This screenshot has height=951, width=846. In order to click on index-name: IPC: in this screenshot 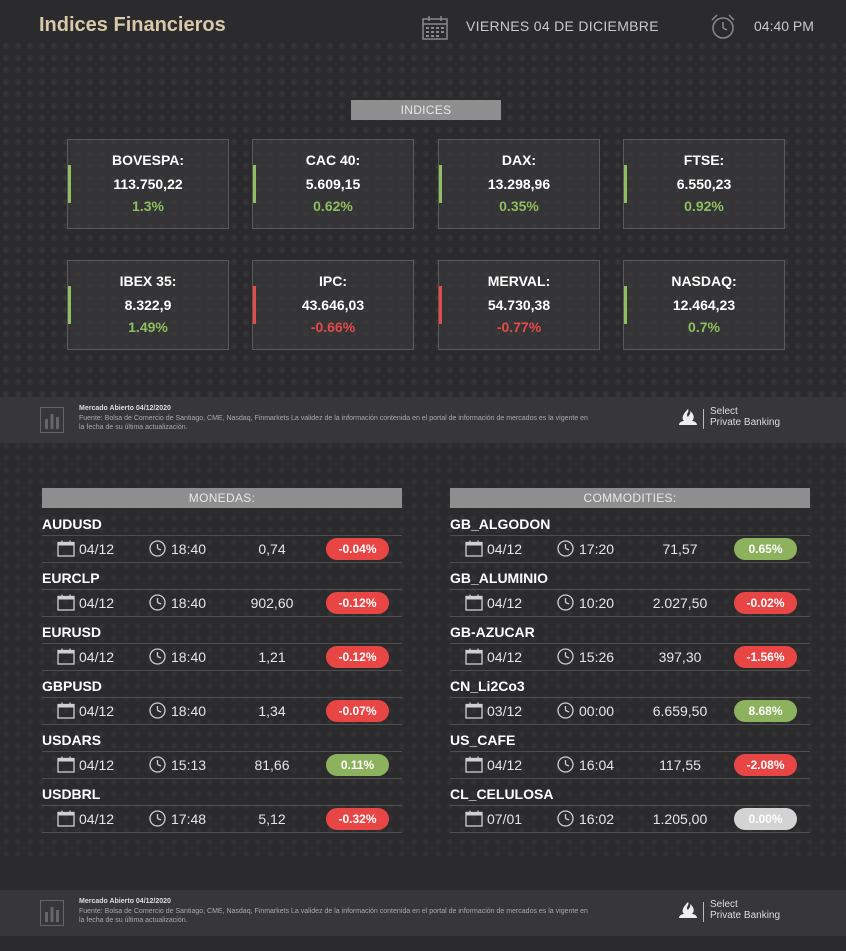, I will do `click(333, 281)`.